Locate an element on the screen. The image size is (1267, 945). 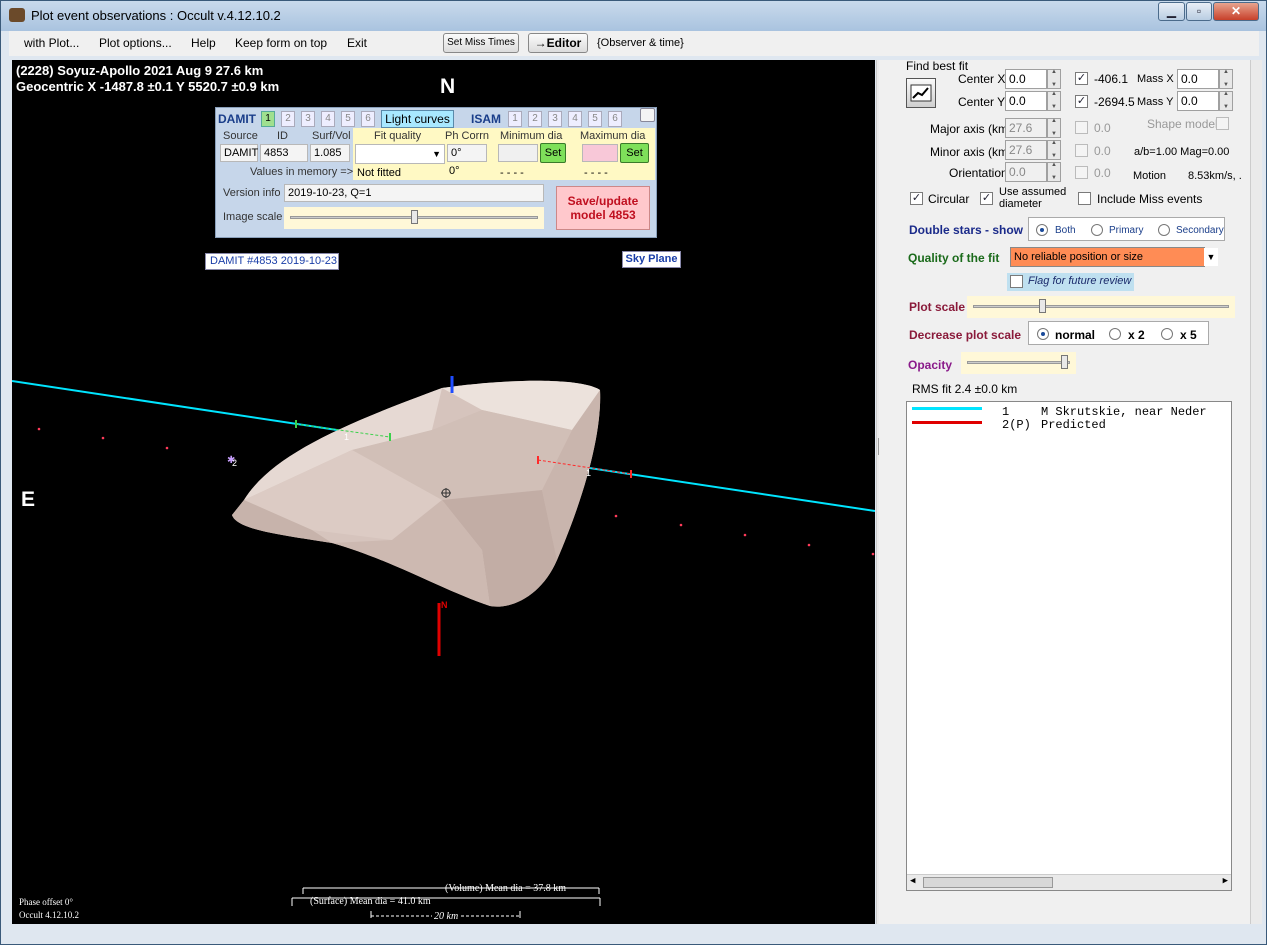
quality-fit-label: Quality of the fit is located at coordinates (954, 258).